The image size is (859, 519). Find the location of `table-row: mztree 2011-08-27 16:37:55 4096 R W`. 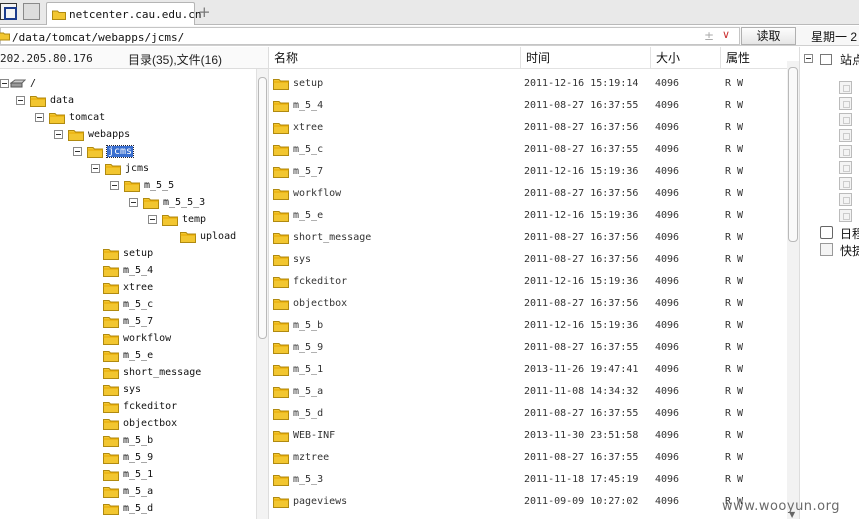

table-row: mztree 2011-08-27 16:37:55 4096 R W is located at coordinates (528, 457).